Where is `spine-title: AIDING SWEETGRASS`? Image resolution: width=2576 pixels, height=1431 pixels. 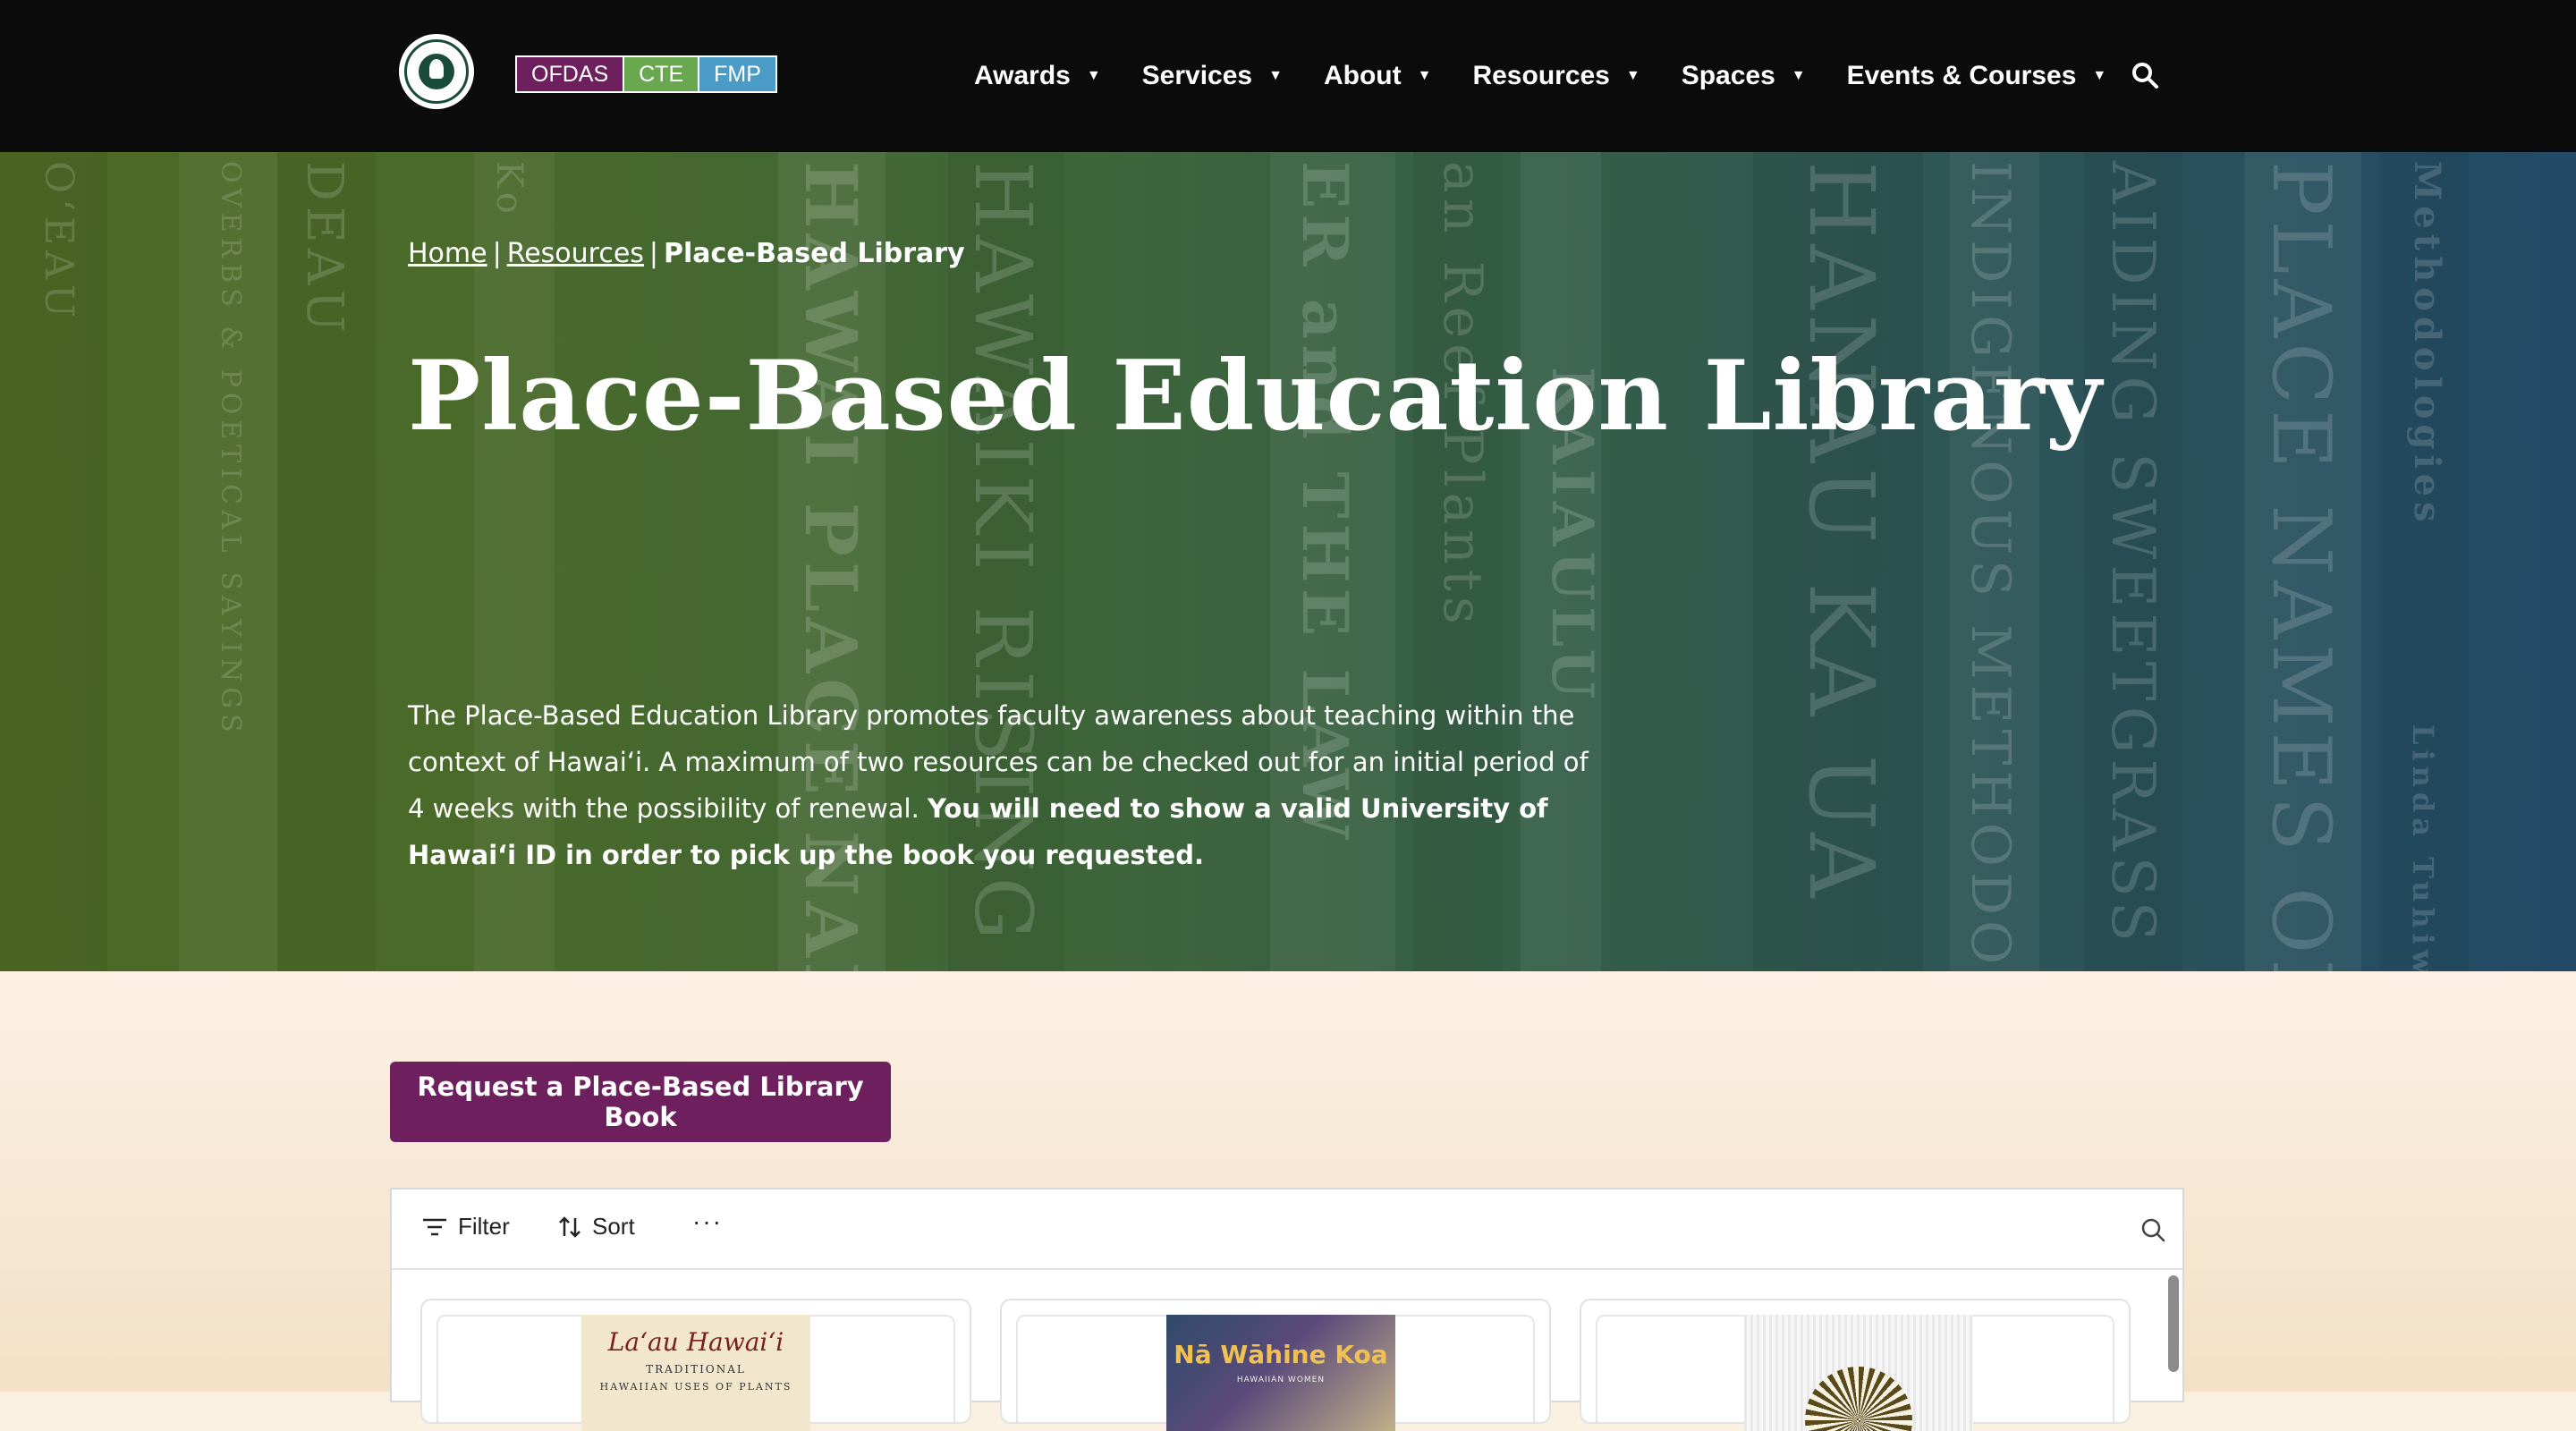 spine-title: AIDING SWEETGRASS is located at coordinates (2132, 554).